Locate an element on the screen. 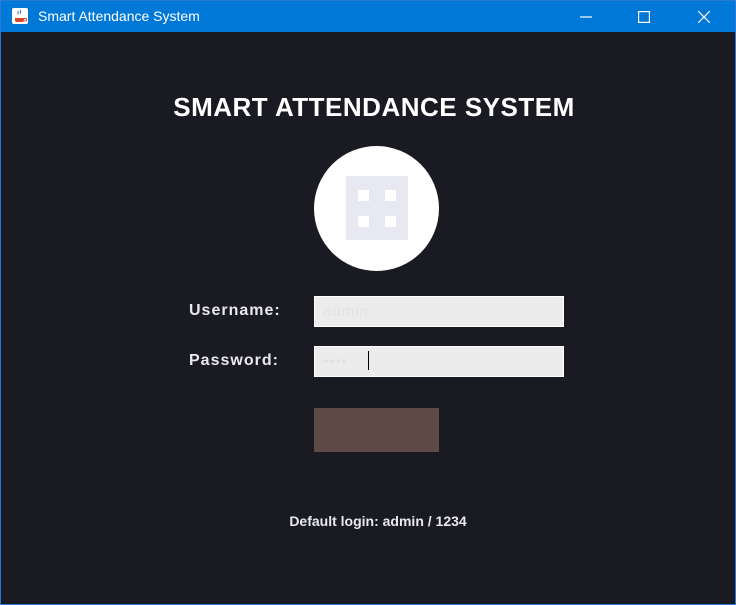  maximize-icon is located at coordinates (644, 16).